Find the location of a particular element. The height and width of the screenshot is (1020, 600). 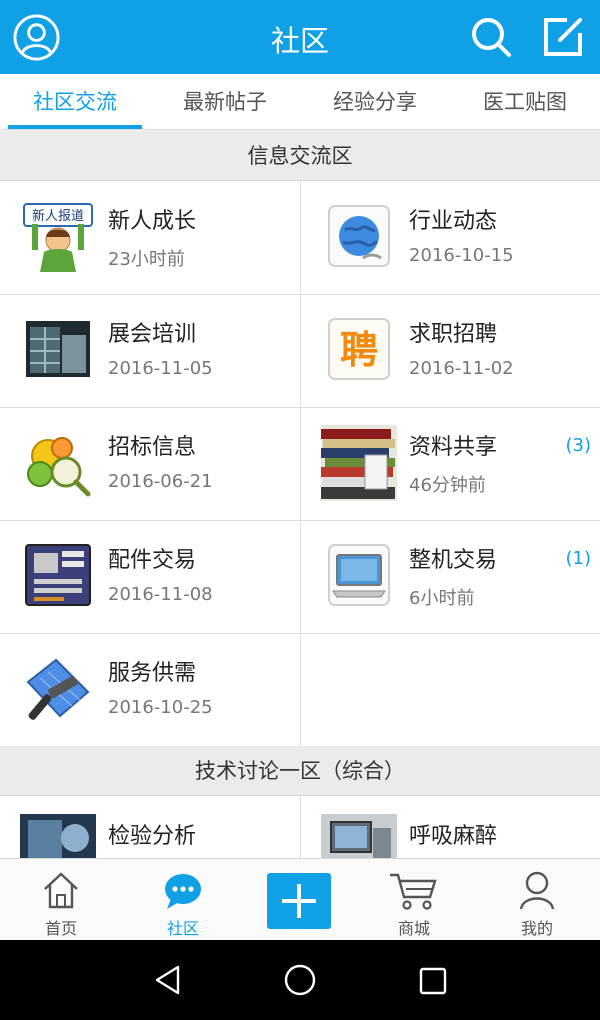

forum-name: 检验分析 is located at coordinates (152, 836).